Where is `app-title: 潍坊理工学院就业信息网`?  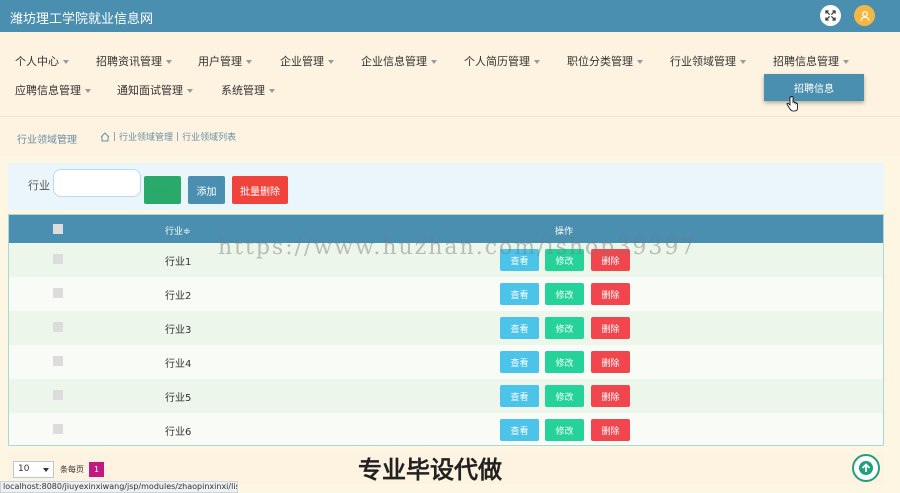 app-title: 潍坊理工学院就业信息网 is located at coordinates (82, 19).